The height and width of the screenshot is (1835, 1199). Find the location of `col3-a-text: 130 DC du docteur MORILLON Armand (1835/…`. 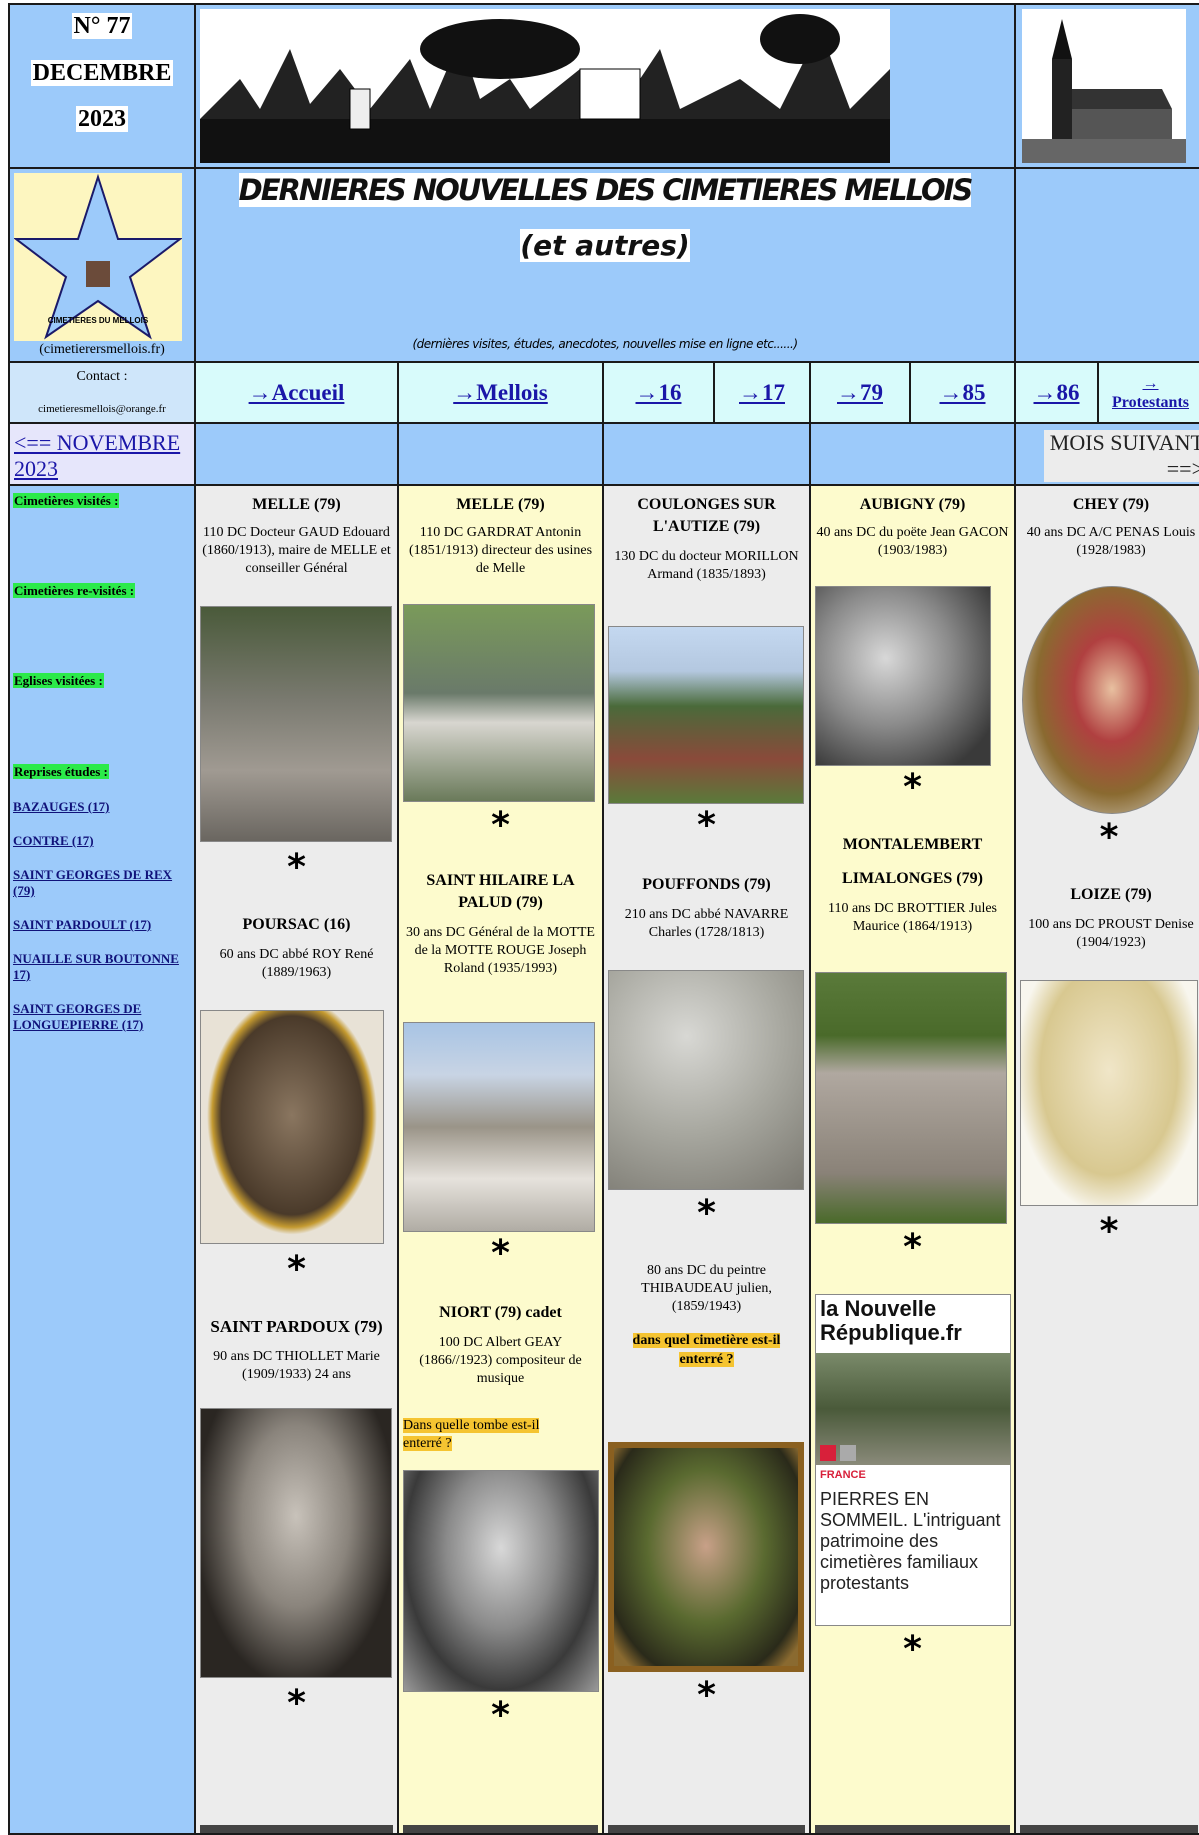

col3-a-text: 130 DC du docteur MORILLON Armand (1835/… is located at coordinates (706, 565).